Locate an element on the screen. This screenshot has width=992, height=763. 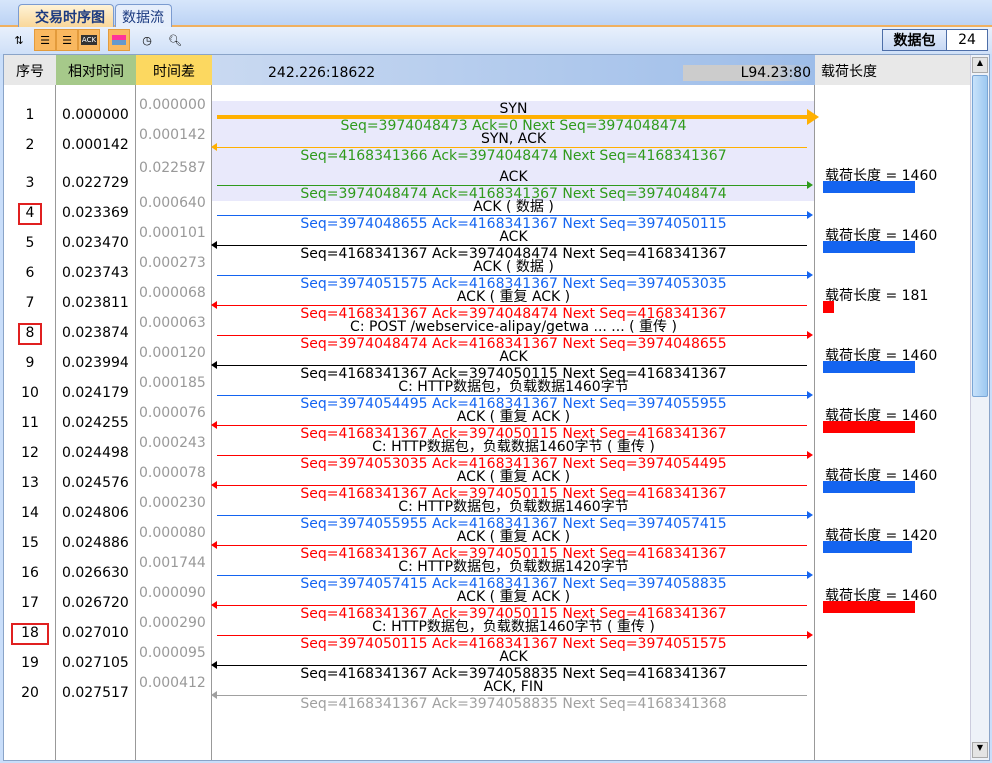
time-delta: 0.000080 is located at coordinates (172, 533).